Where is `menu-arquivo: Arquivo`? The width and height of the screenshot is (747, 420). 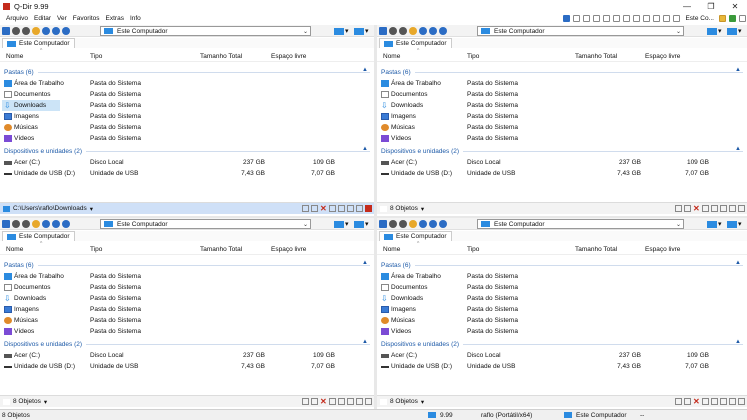 menu-arquivo: Arquivo is located at coordinates (17, 18).